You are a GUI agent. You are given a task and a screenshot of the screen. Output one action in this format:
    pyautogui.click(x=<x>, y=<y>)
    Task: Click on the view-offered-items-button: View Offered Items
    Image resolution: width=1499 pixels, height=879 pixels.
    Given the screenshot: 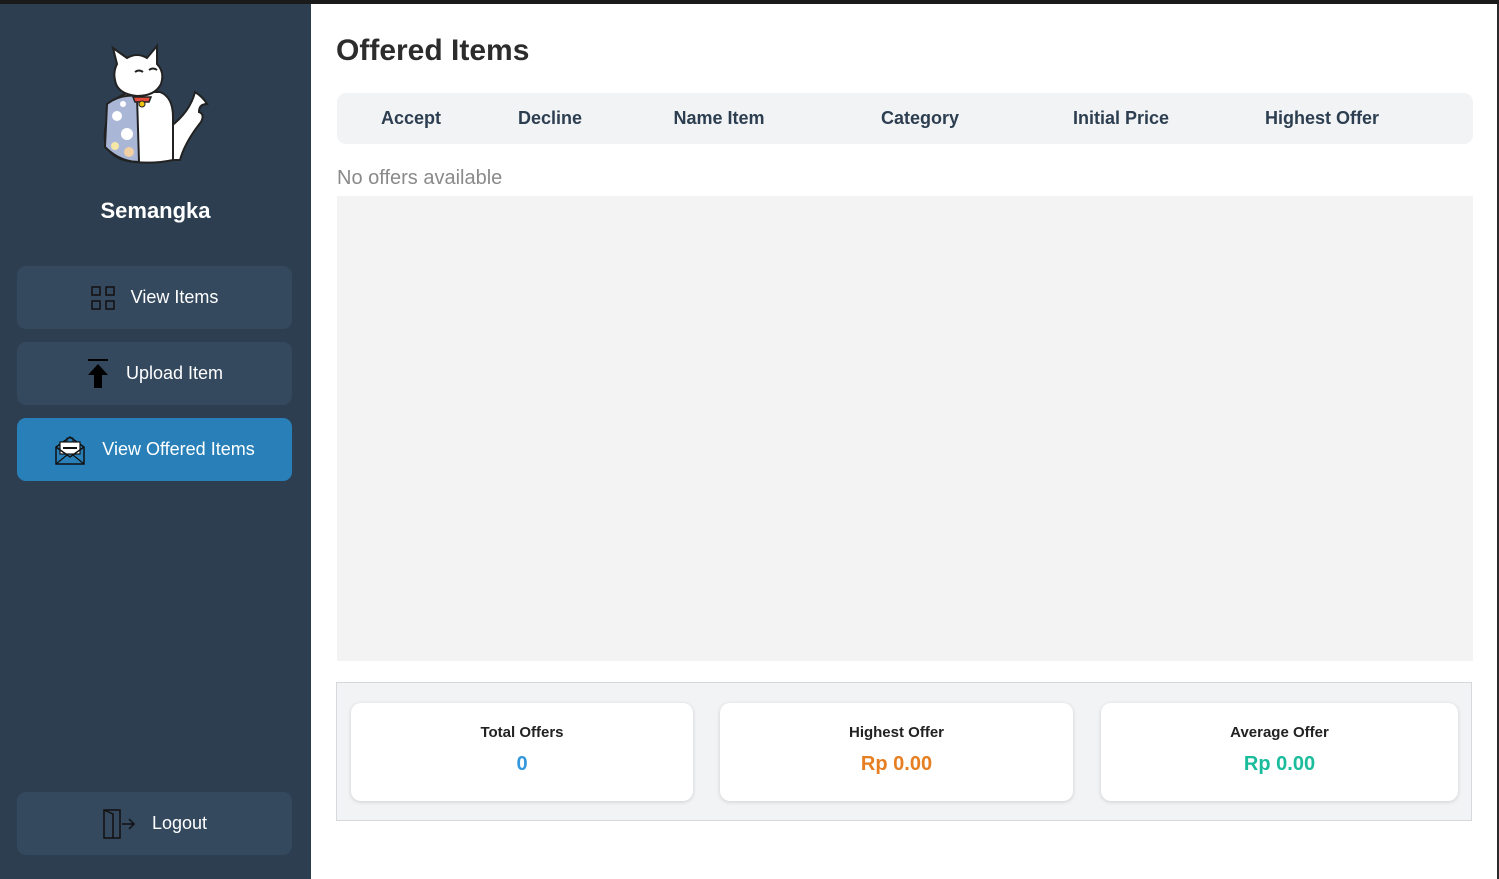 What is the action you would take?
    pyautogui.click(x=154, y=449)
    